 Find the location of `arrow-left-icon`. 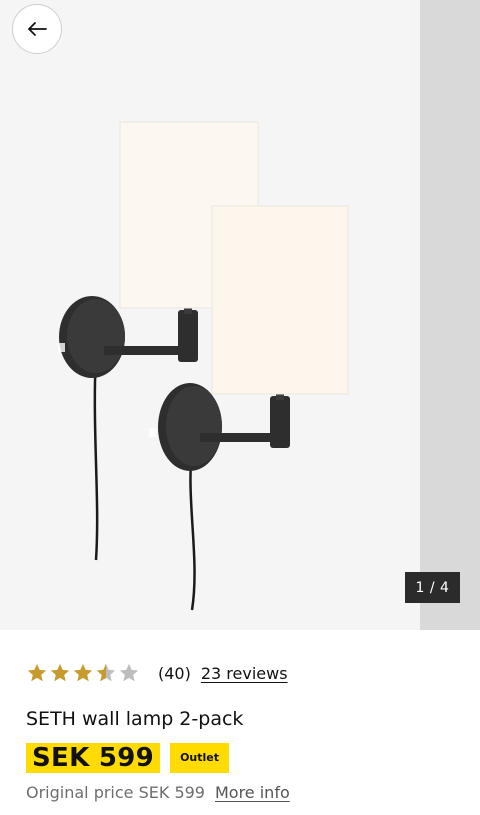

arrow-left-icon is located at coordinates (37, 29).